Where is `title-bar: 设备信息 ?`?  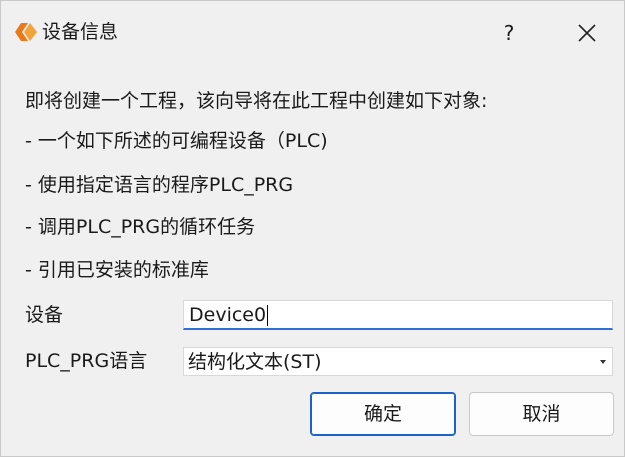
title-bar: 设备信息 ? is located at coordinates (312, 32).